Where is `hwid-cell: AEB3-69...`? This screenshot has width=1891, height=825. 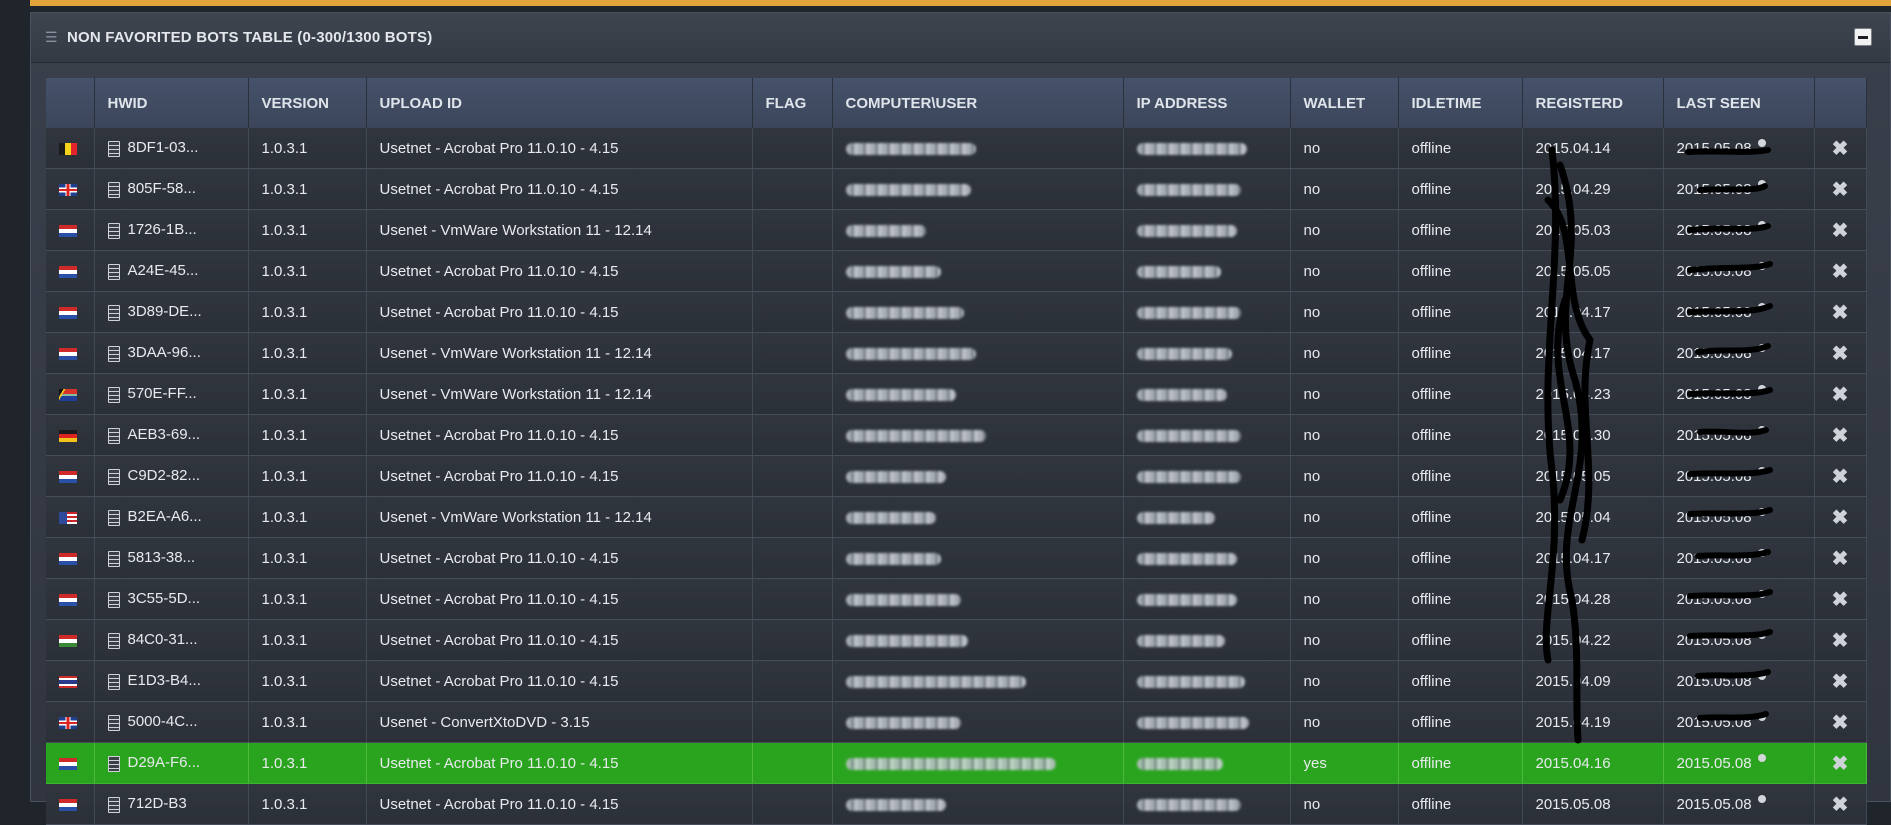
hwid-cell: AEB3-69... is located at coordinates (171, 435).